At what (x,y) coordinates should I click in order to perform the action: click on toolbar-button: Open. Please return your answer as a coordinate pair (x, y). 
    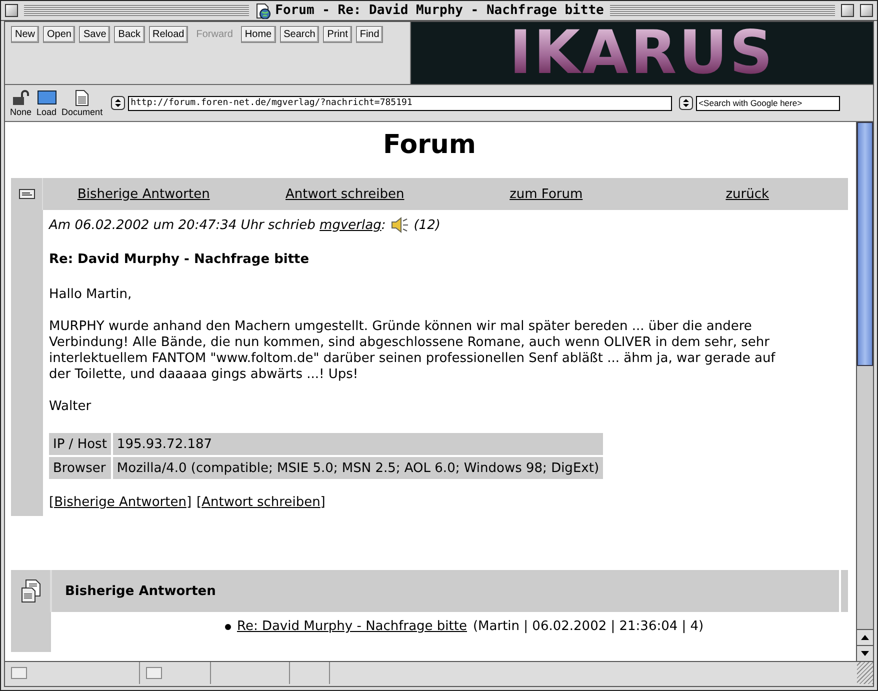
    Looking at the image, I should click on (59, 34).